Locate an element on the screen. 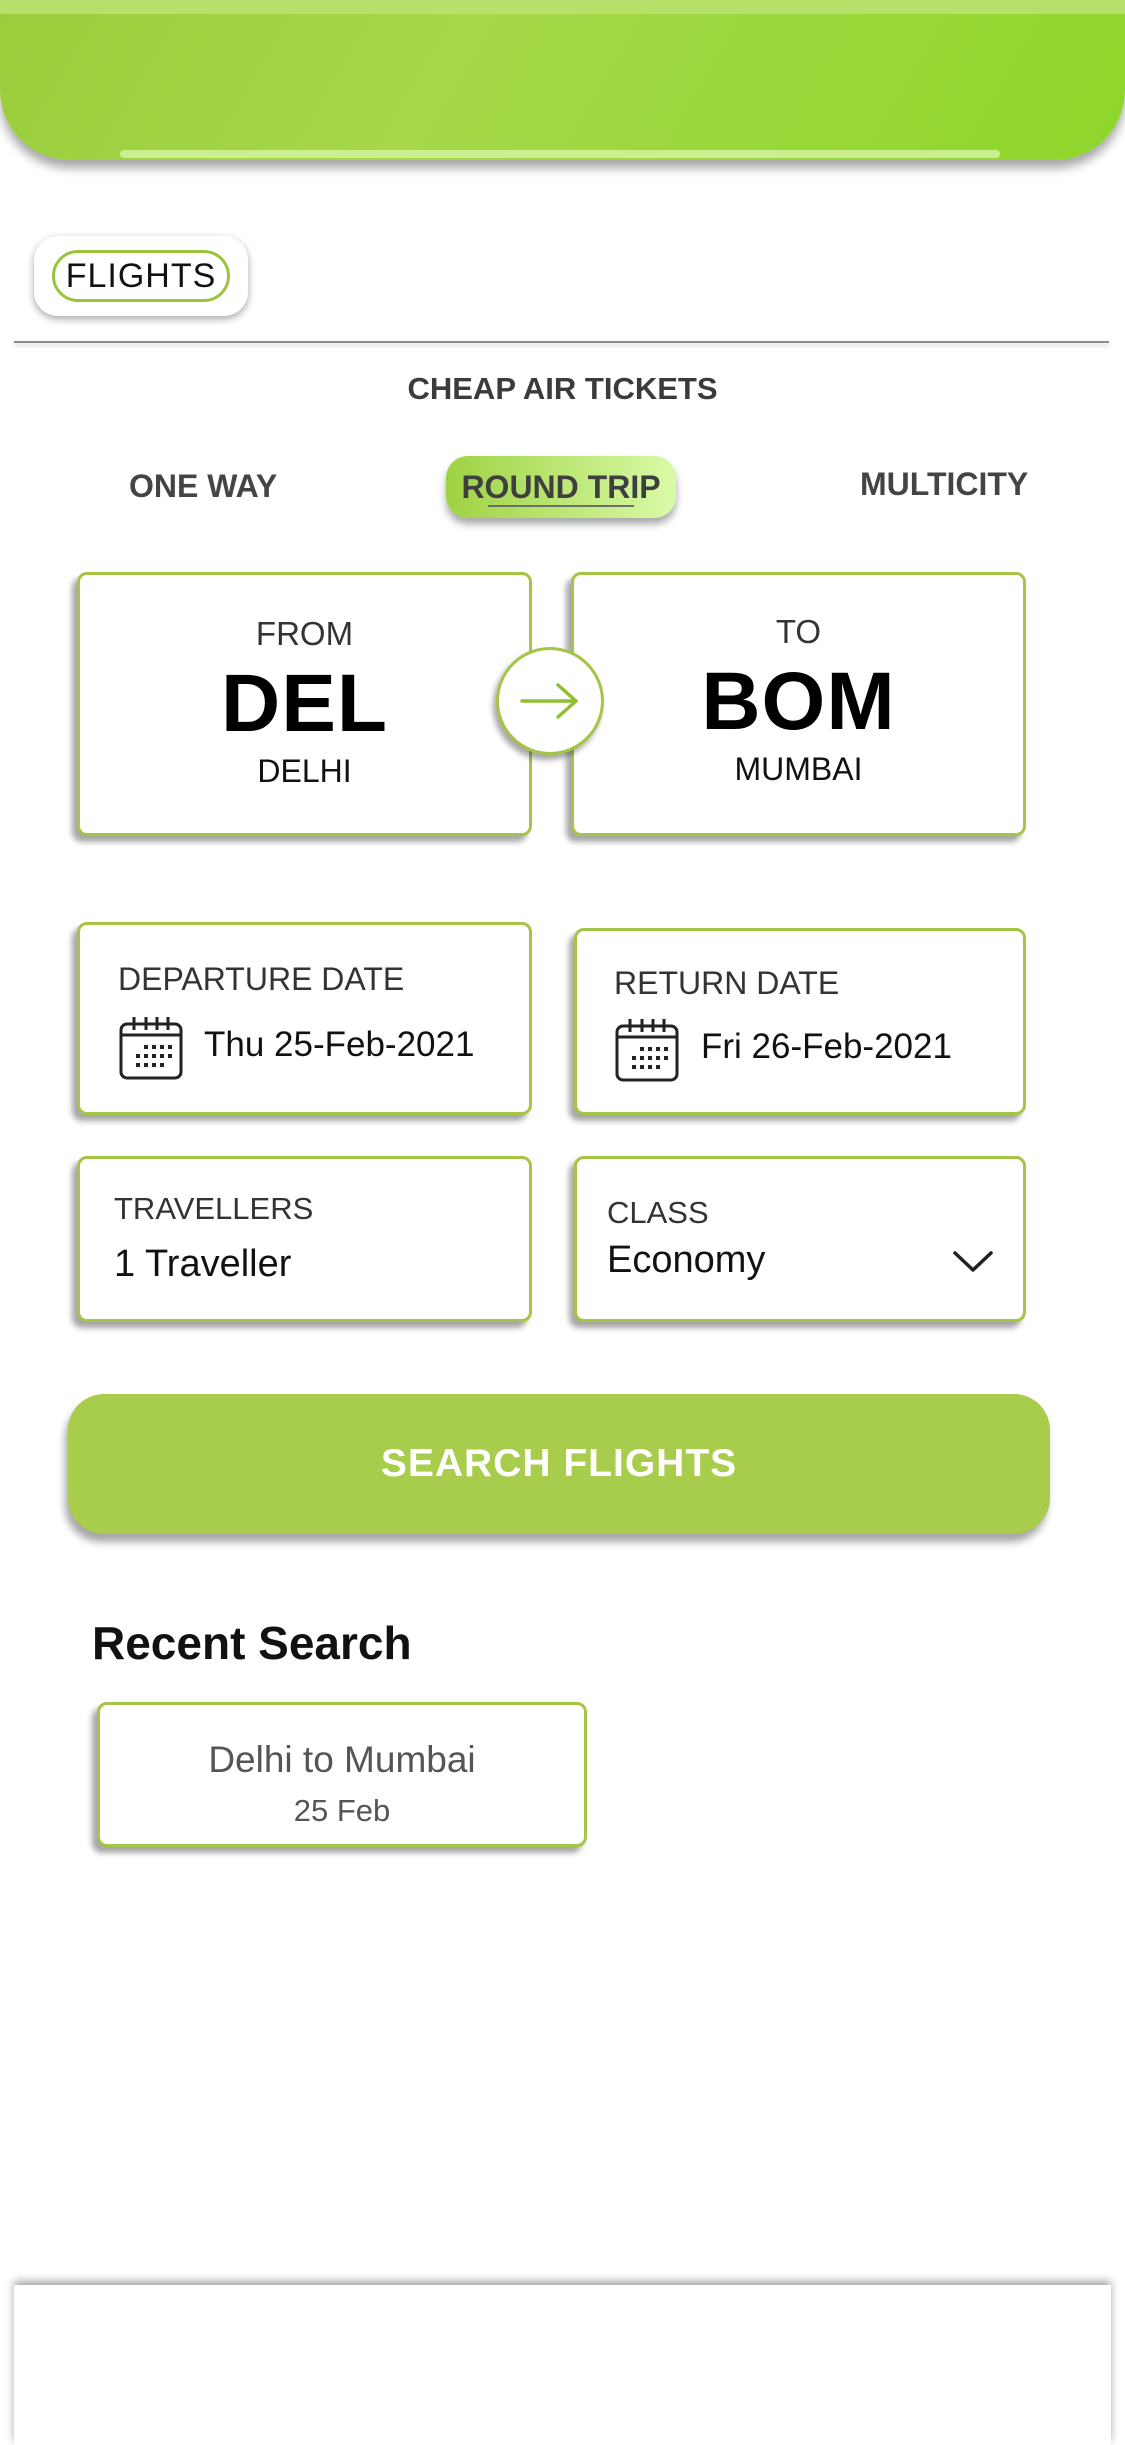  tab-one-way: ONE WAY is located at coordinates (203, 486).